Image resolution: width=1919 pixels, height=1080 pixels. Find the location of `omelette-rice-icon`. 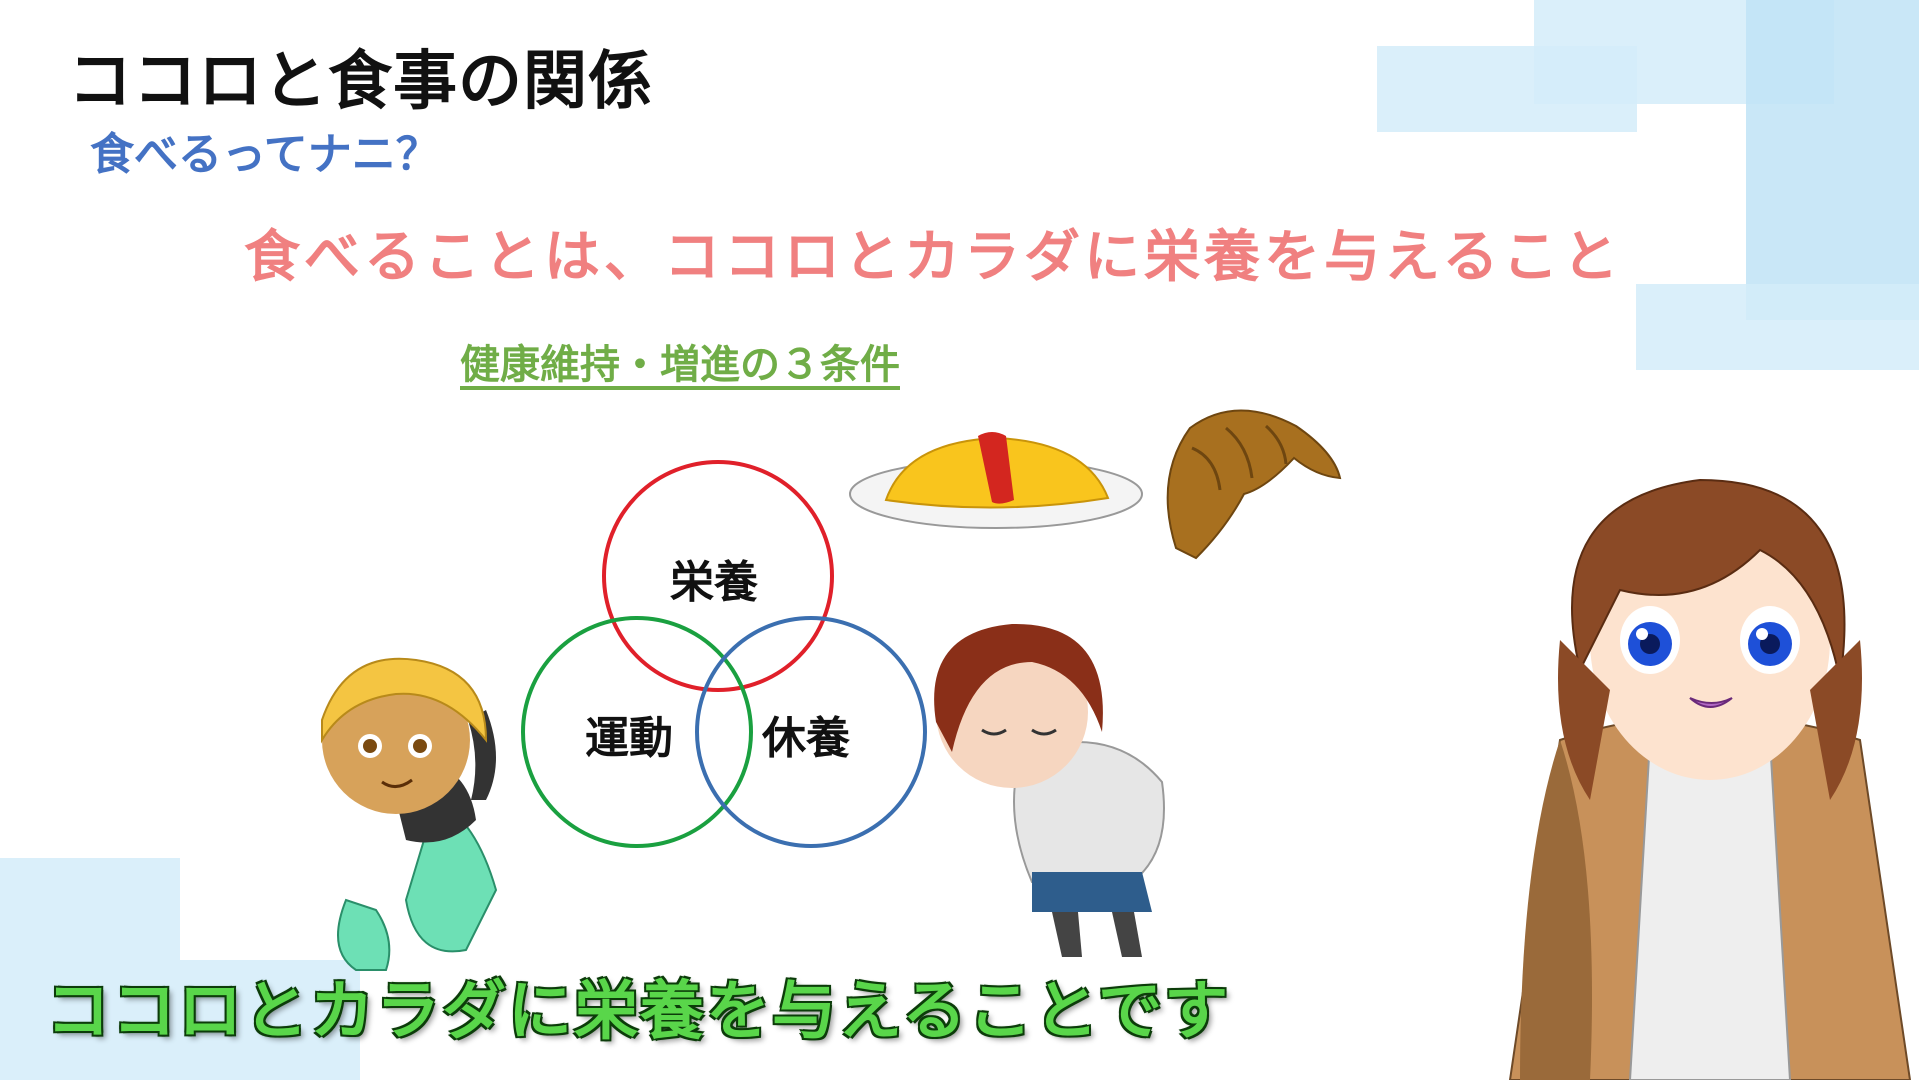

omelette-rice-icon is located at coordinates (996, 480).